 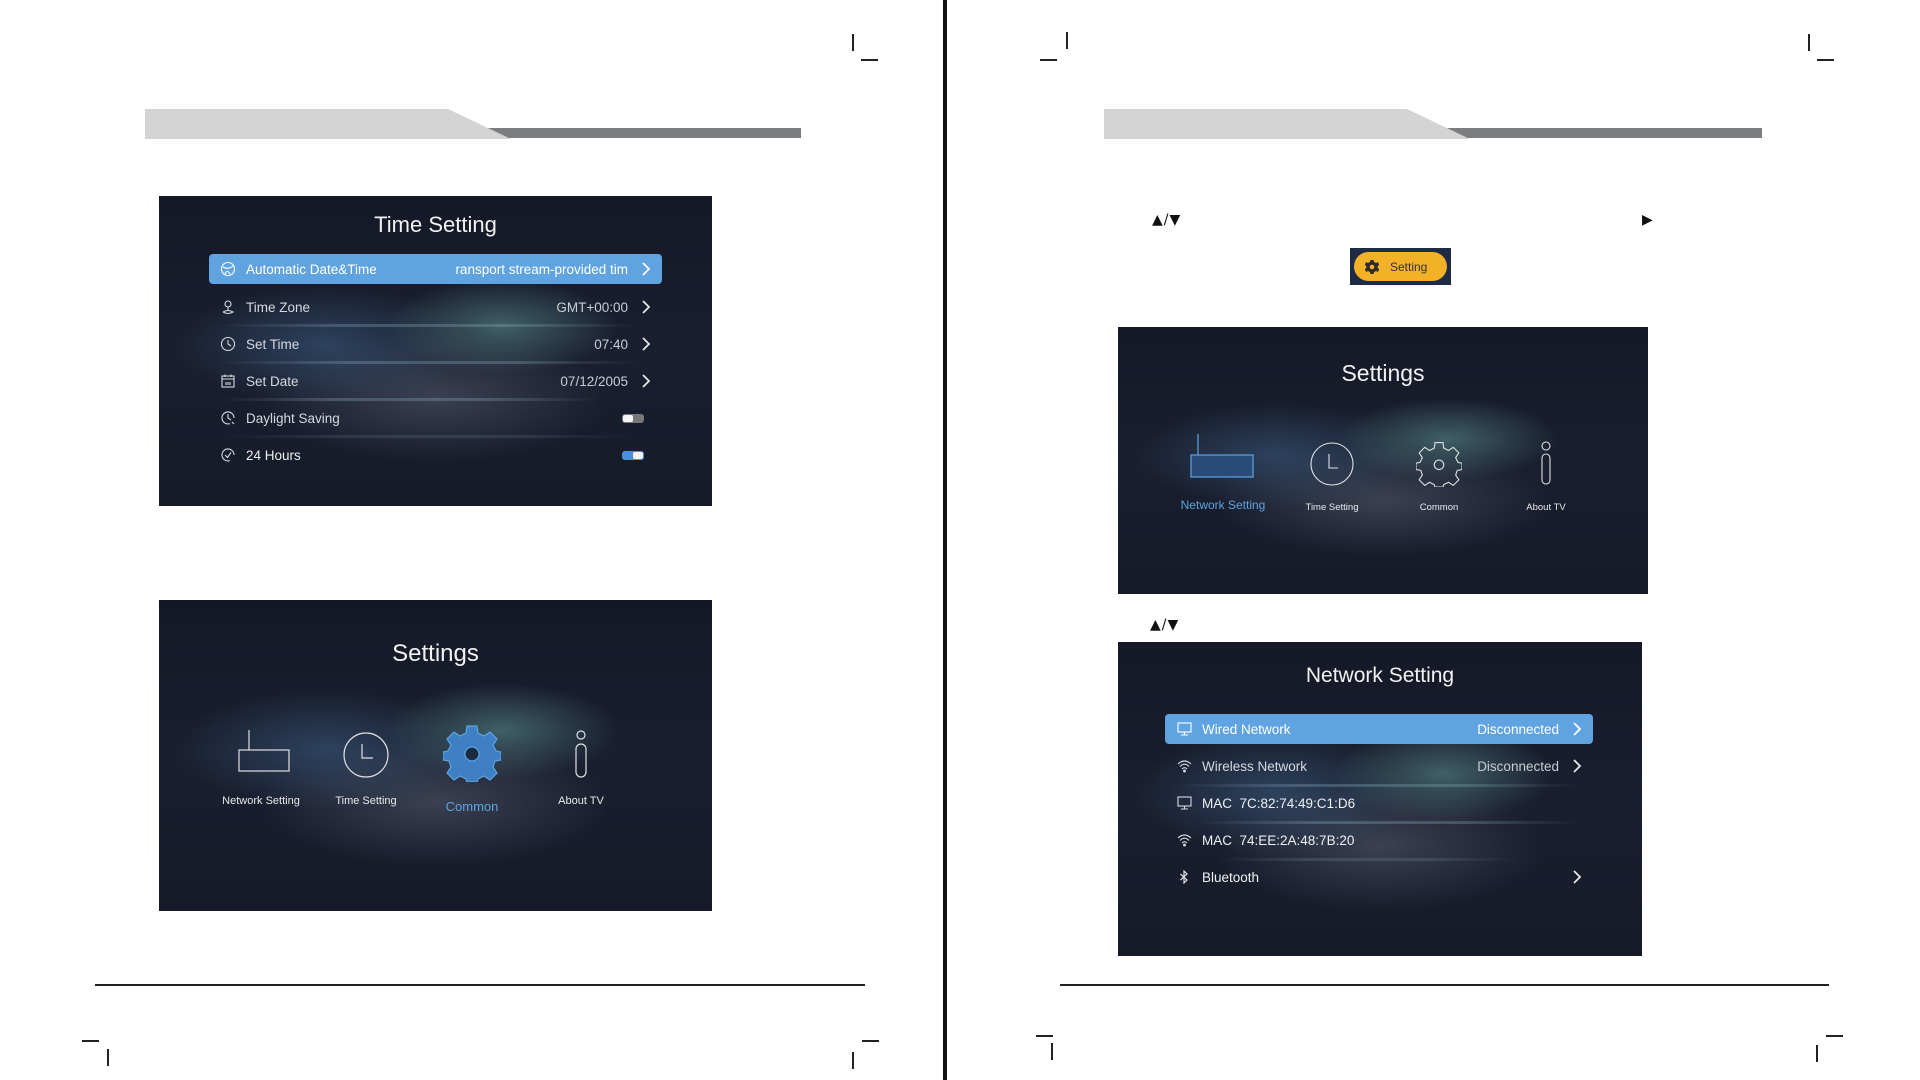 What do you see at coordinates (278, 307) in the screenshot?
I see `row-label: Time Zone` at bounding box center [278, 307].